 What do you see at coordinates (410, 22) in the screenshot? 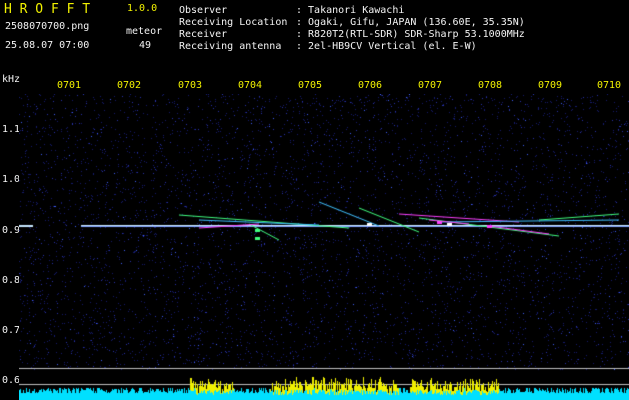
I see `location-value: : Ogaki, Gifu, JAPAN (136.60E, 35.35N)` at bounding box center [410, 22].